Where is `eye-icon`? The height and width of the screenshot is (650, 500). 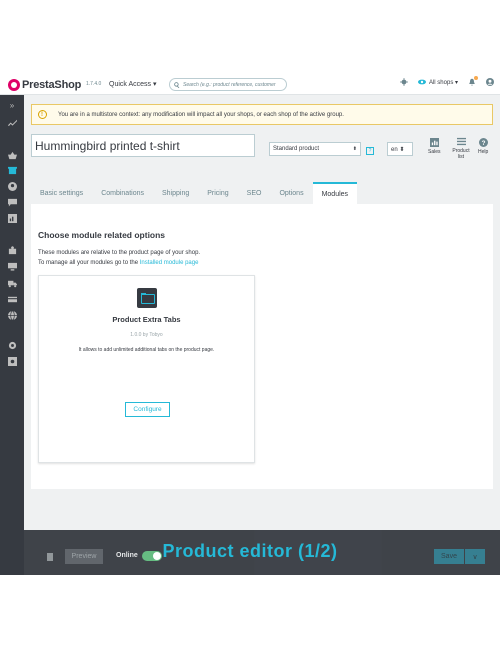 eye-icon is located at coordinates (421, 82).